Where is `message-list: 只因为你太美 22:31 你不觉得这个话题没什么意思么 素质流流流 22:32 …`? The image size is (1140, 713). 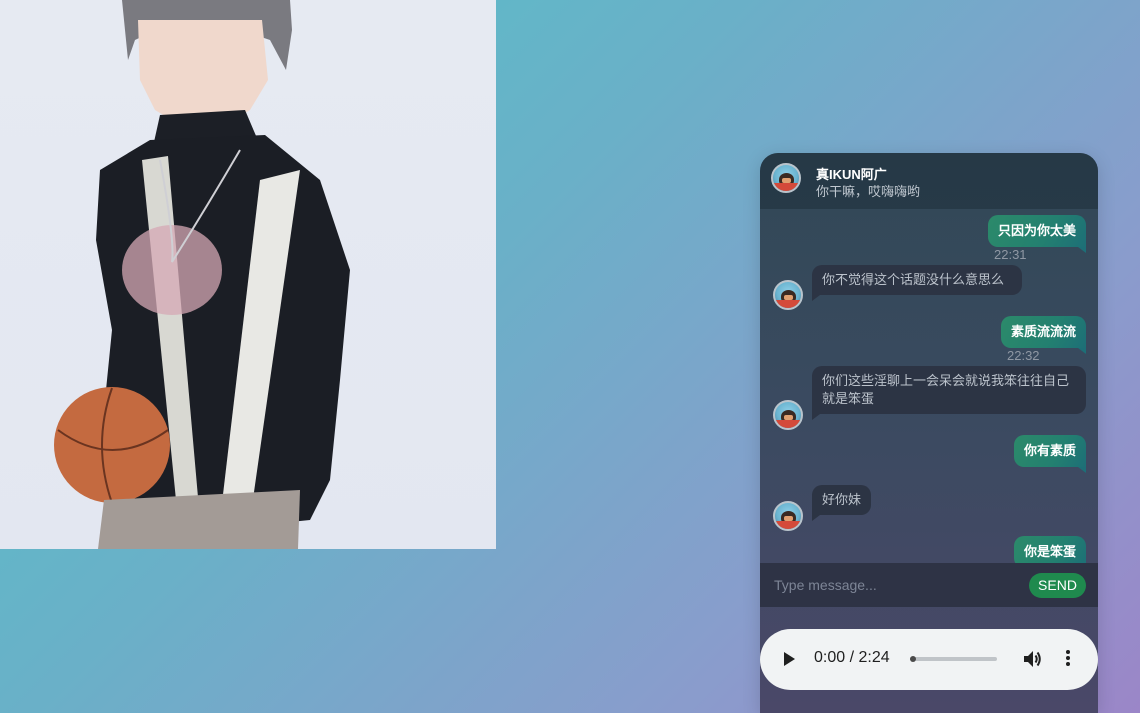 message-list: 只因为你太美 22:31 你不觉得这个话题没什么意思么 素质流流流 22:32 … is located at coordinates (929, 386).